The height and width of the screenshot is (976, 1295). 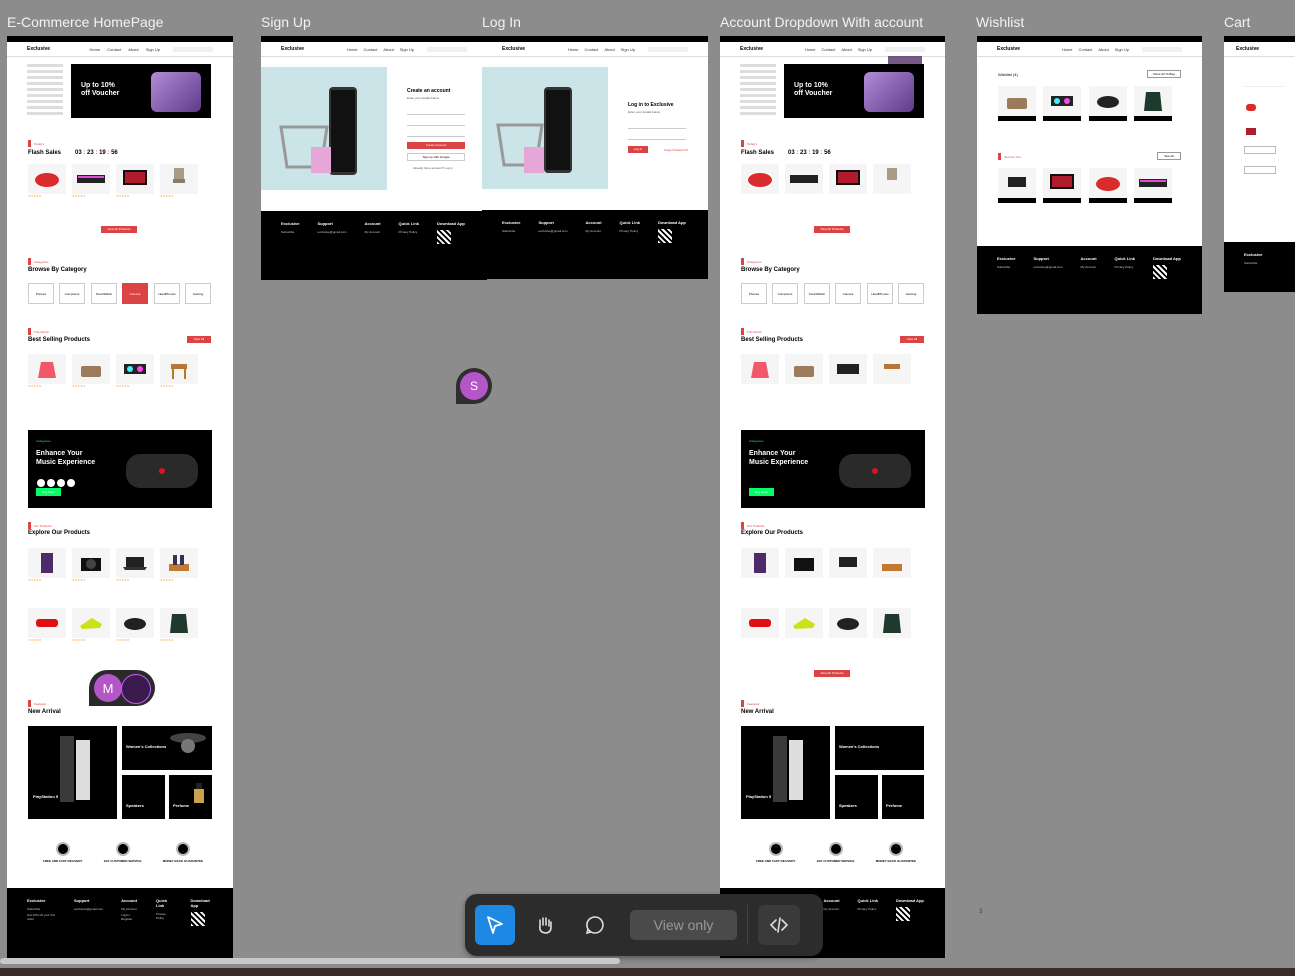 I want to click on cursor-icon, so click(x=495, y=925).